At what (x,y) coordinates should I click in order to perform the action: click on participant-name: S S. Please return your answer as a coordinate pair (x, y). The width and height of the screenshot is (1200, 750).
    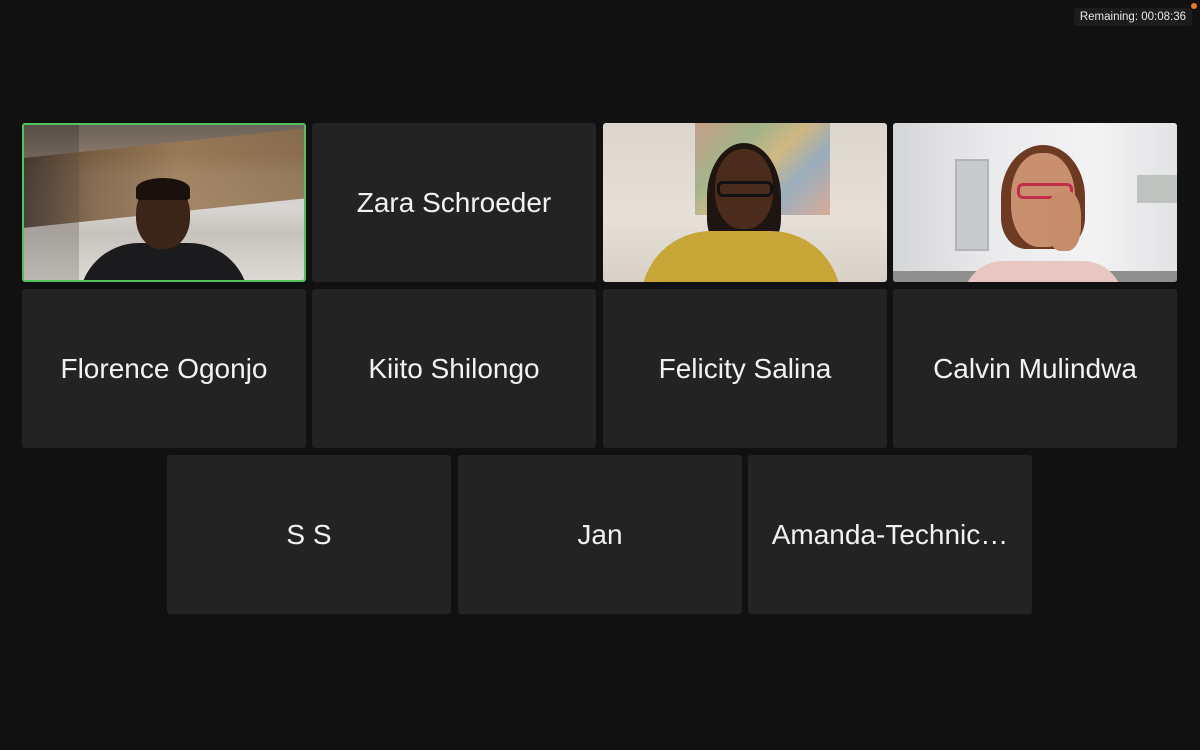
    Looking at the image, I should click on (309, 534).